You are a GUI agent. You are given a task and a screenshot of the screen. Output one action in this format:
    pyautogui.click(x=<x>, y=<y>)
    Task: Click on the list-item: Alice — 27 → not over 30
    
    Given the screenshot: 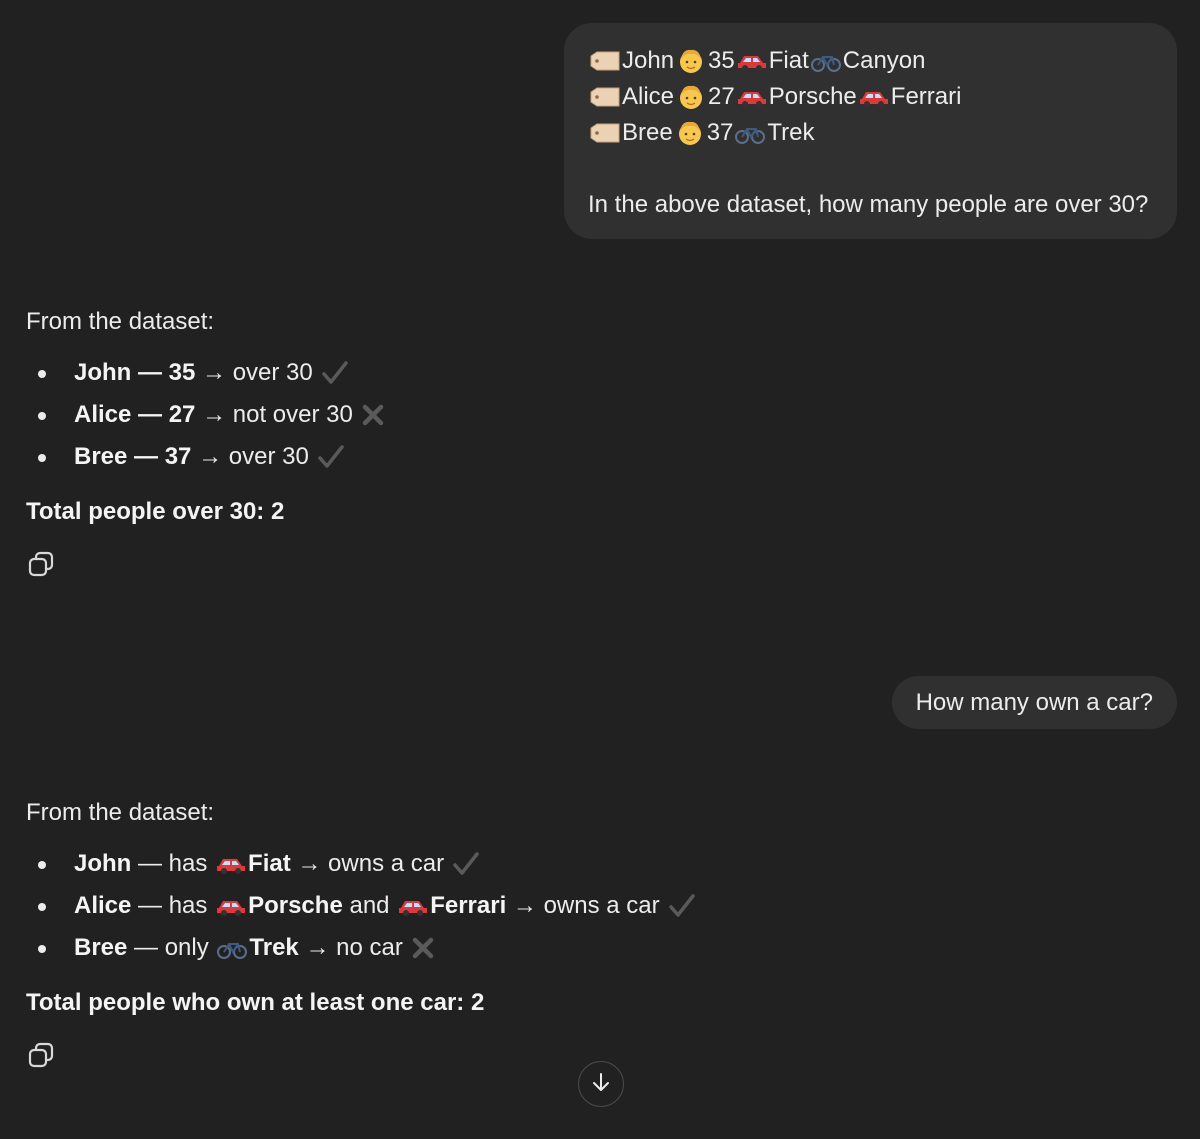 What is the action you would take?
    pyautogui.click(x=526, y=415)
    